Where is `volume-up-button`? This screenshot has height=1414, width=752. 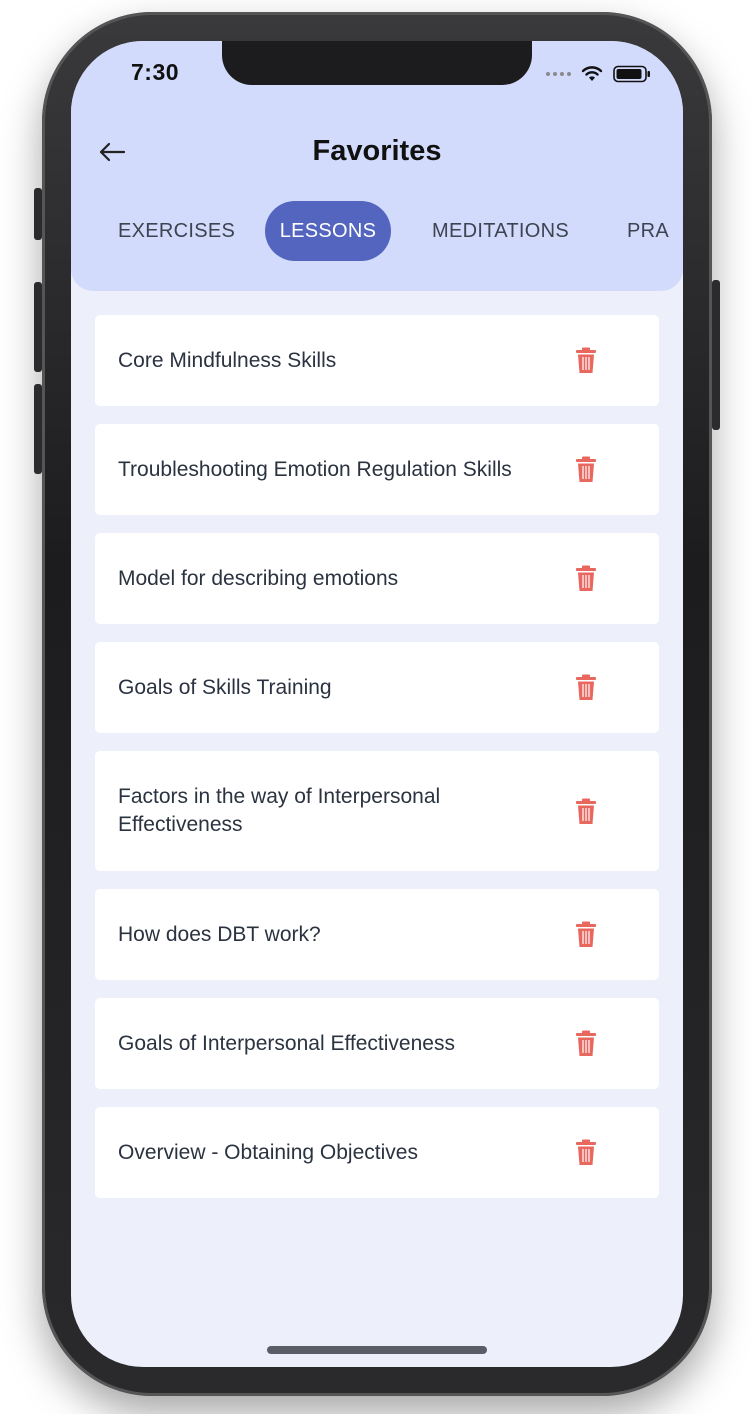 volume-up-button is located at coordinates (38, 327).